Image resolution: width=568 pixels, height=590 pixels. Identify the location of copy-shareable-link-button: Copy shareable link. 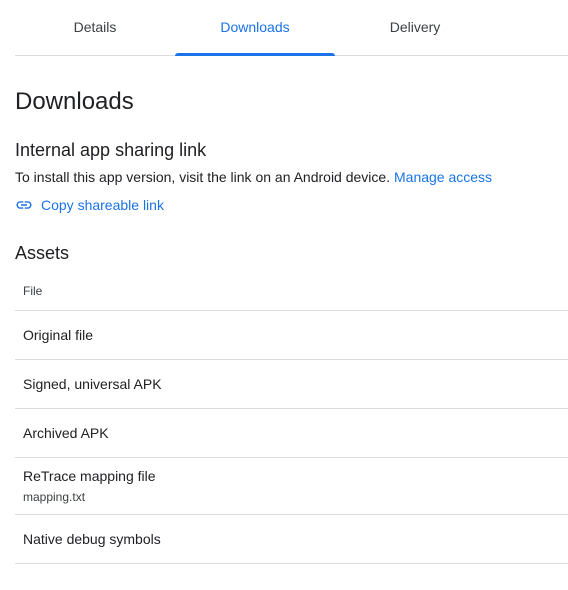
(89, 205).